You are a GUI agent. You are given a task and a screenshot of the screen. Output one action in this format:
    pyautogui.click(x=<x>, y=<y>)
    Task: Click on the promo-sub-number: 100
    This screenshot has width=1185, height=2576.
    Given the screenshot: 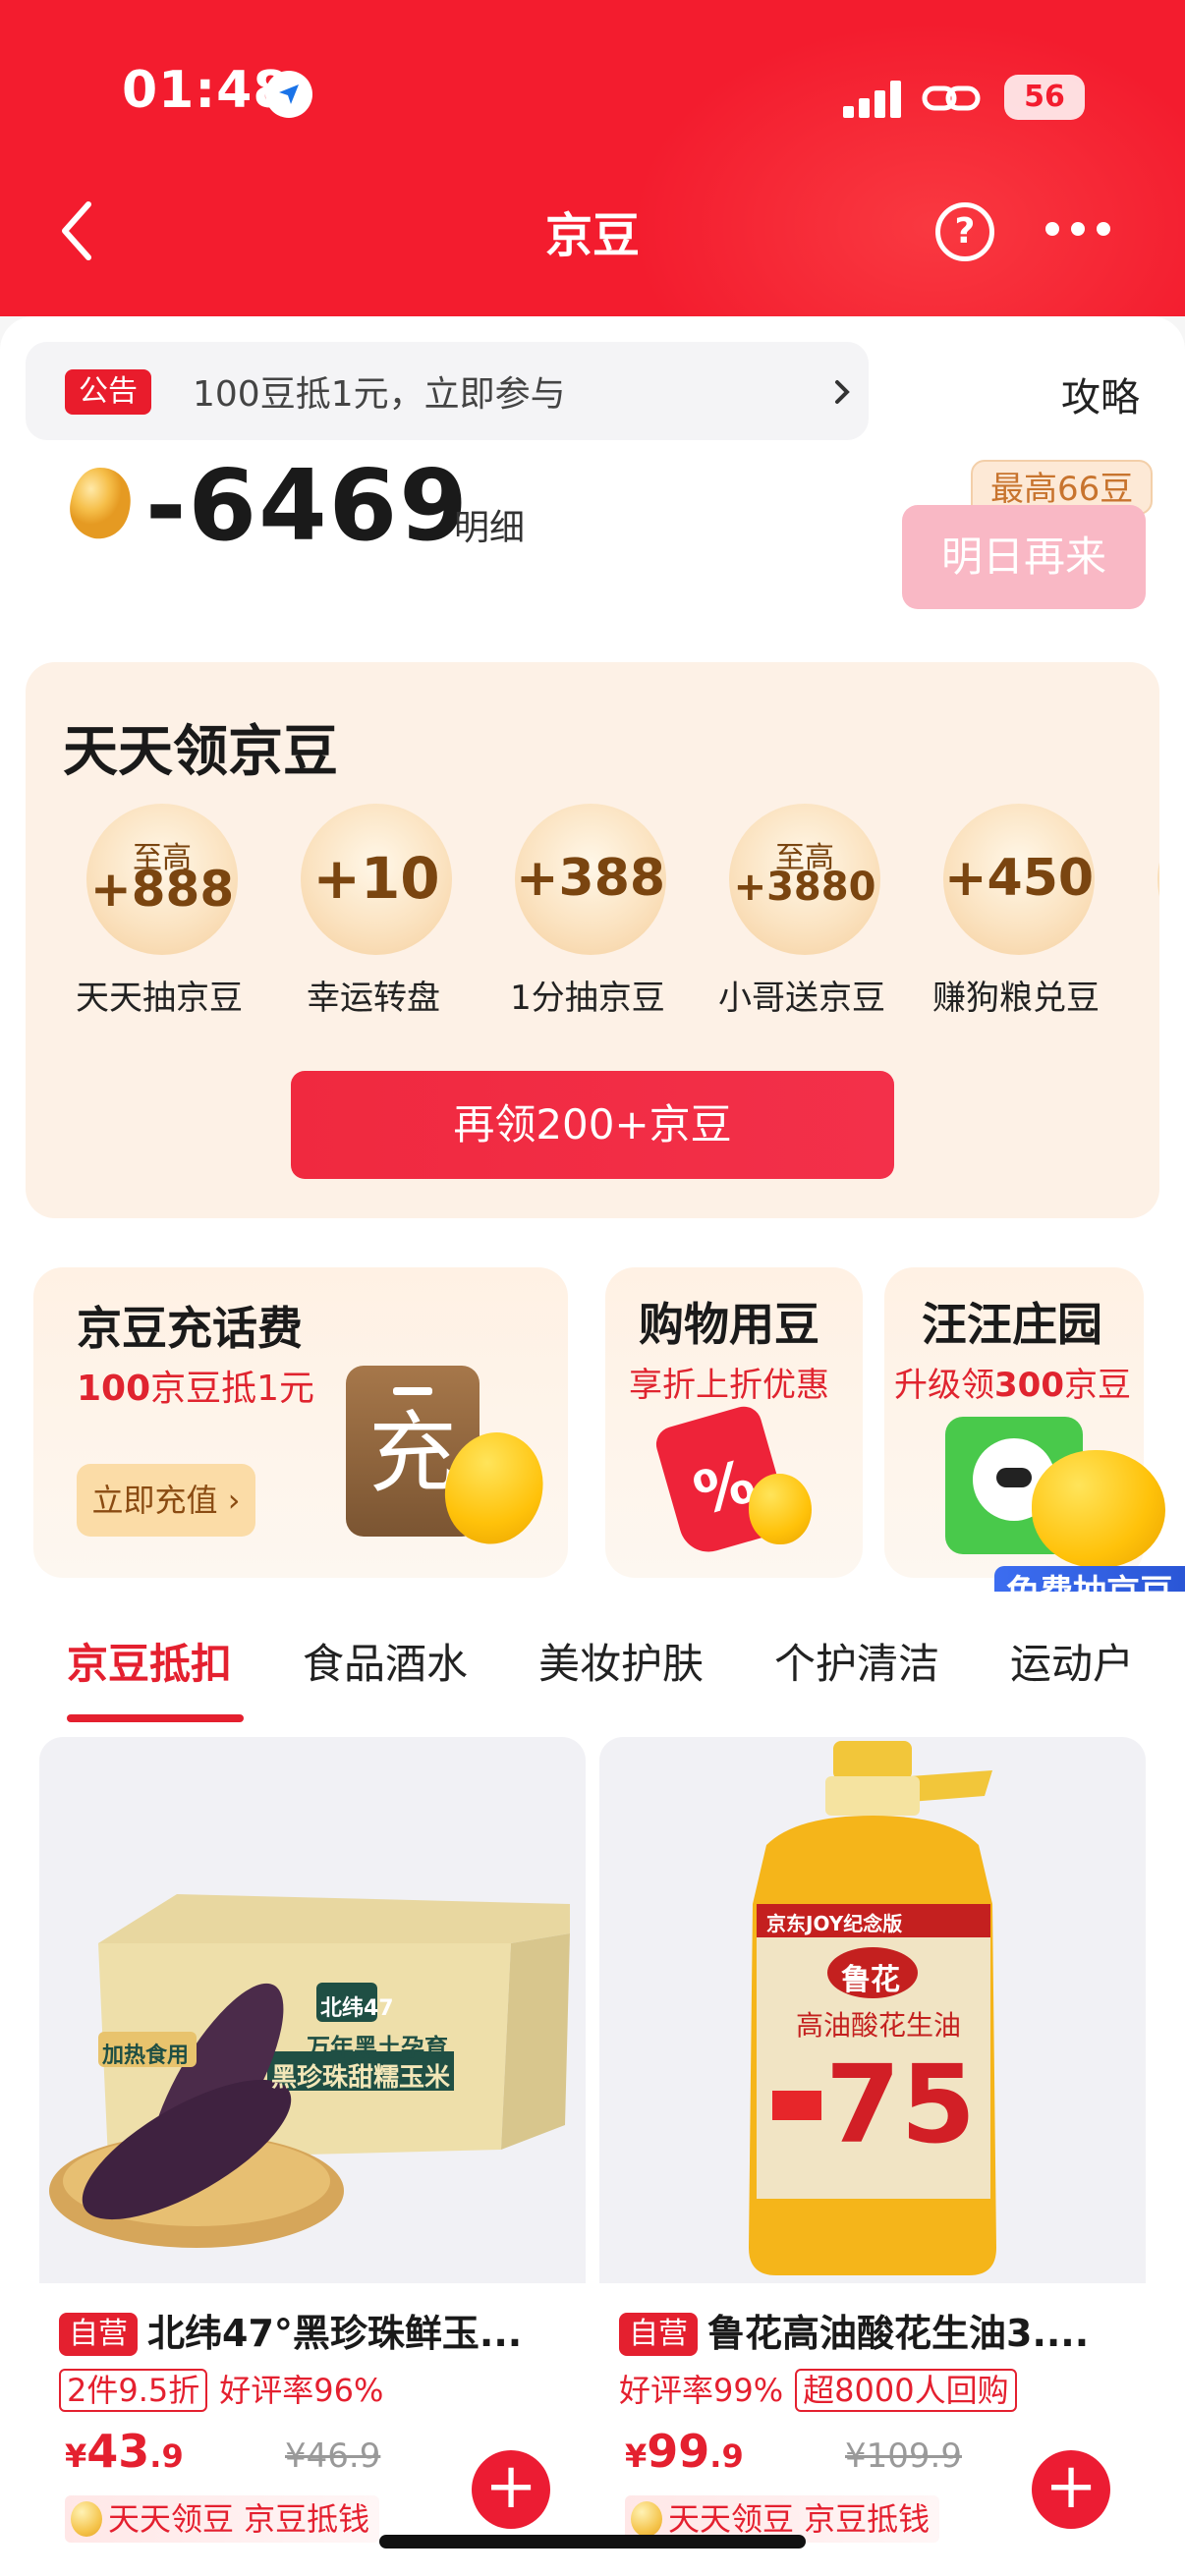 What is the action you would take?
    pyautogui.click(x=114, y=1389)
    